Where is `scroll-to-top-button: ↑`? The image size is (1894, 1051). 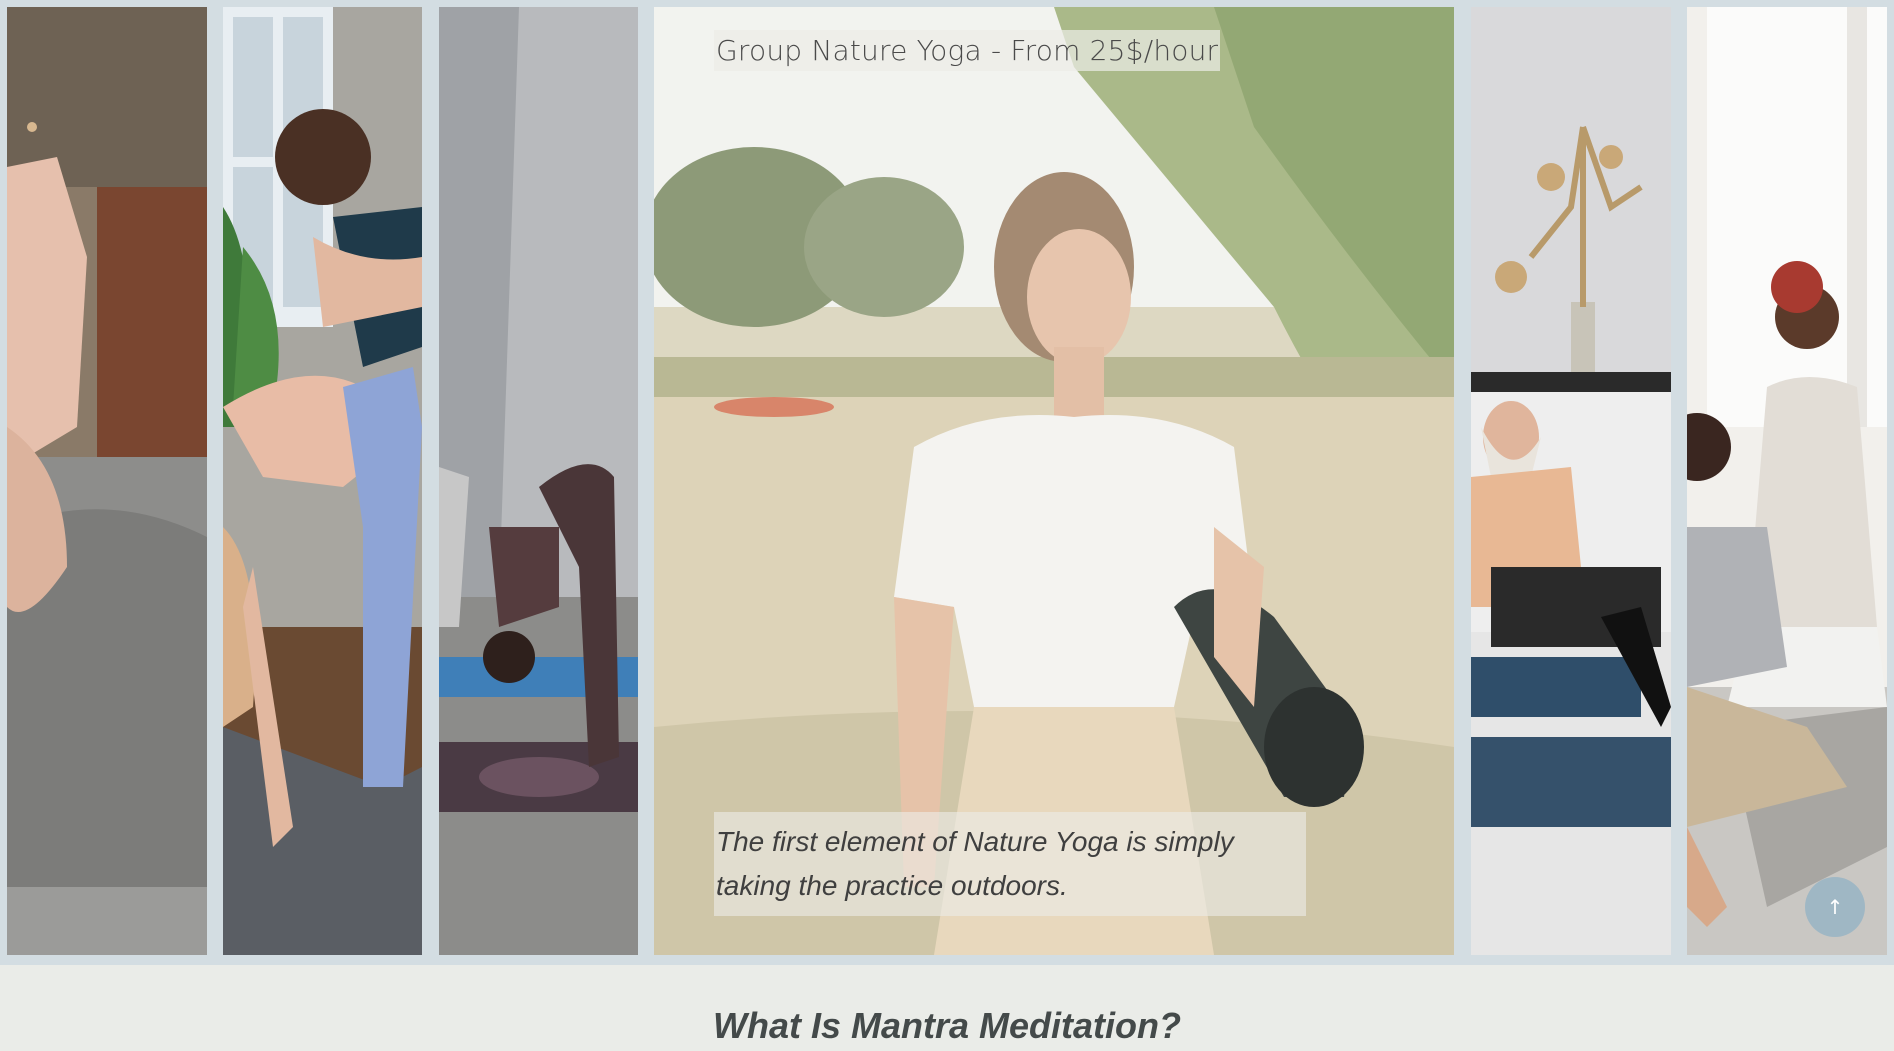
scroll-to-top-button: ↑ is located at coordinates (1835, 907).